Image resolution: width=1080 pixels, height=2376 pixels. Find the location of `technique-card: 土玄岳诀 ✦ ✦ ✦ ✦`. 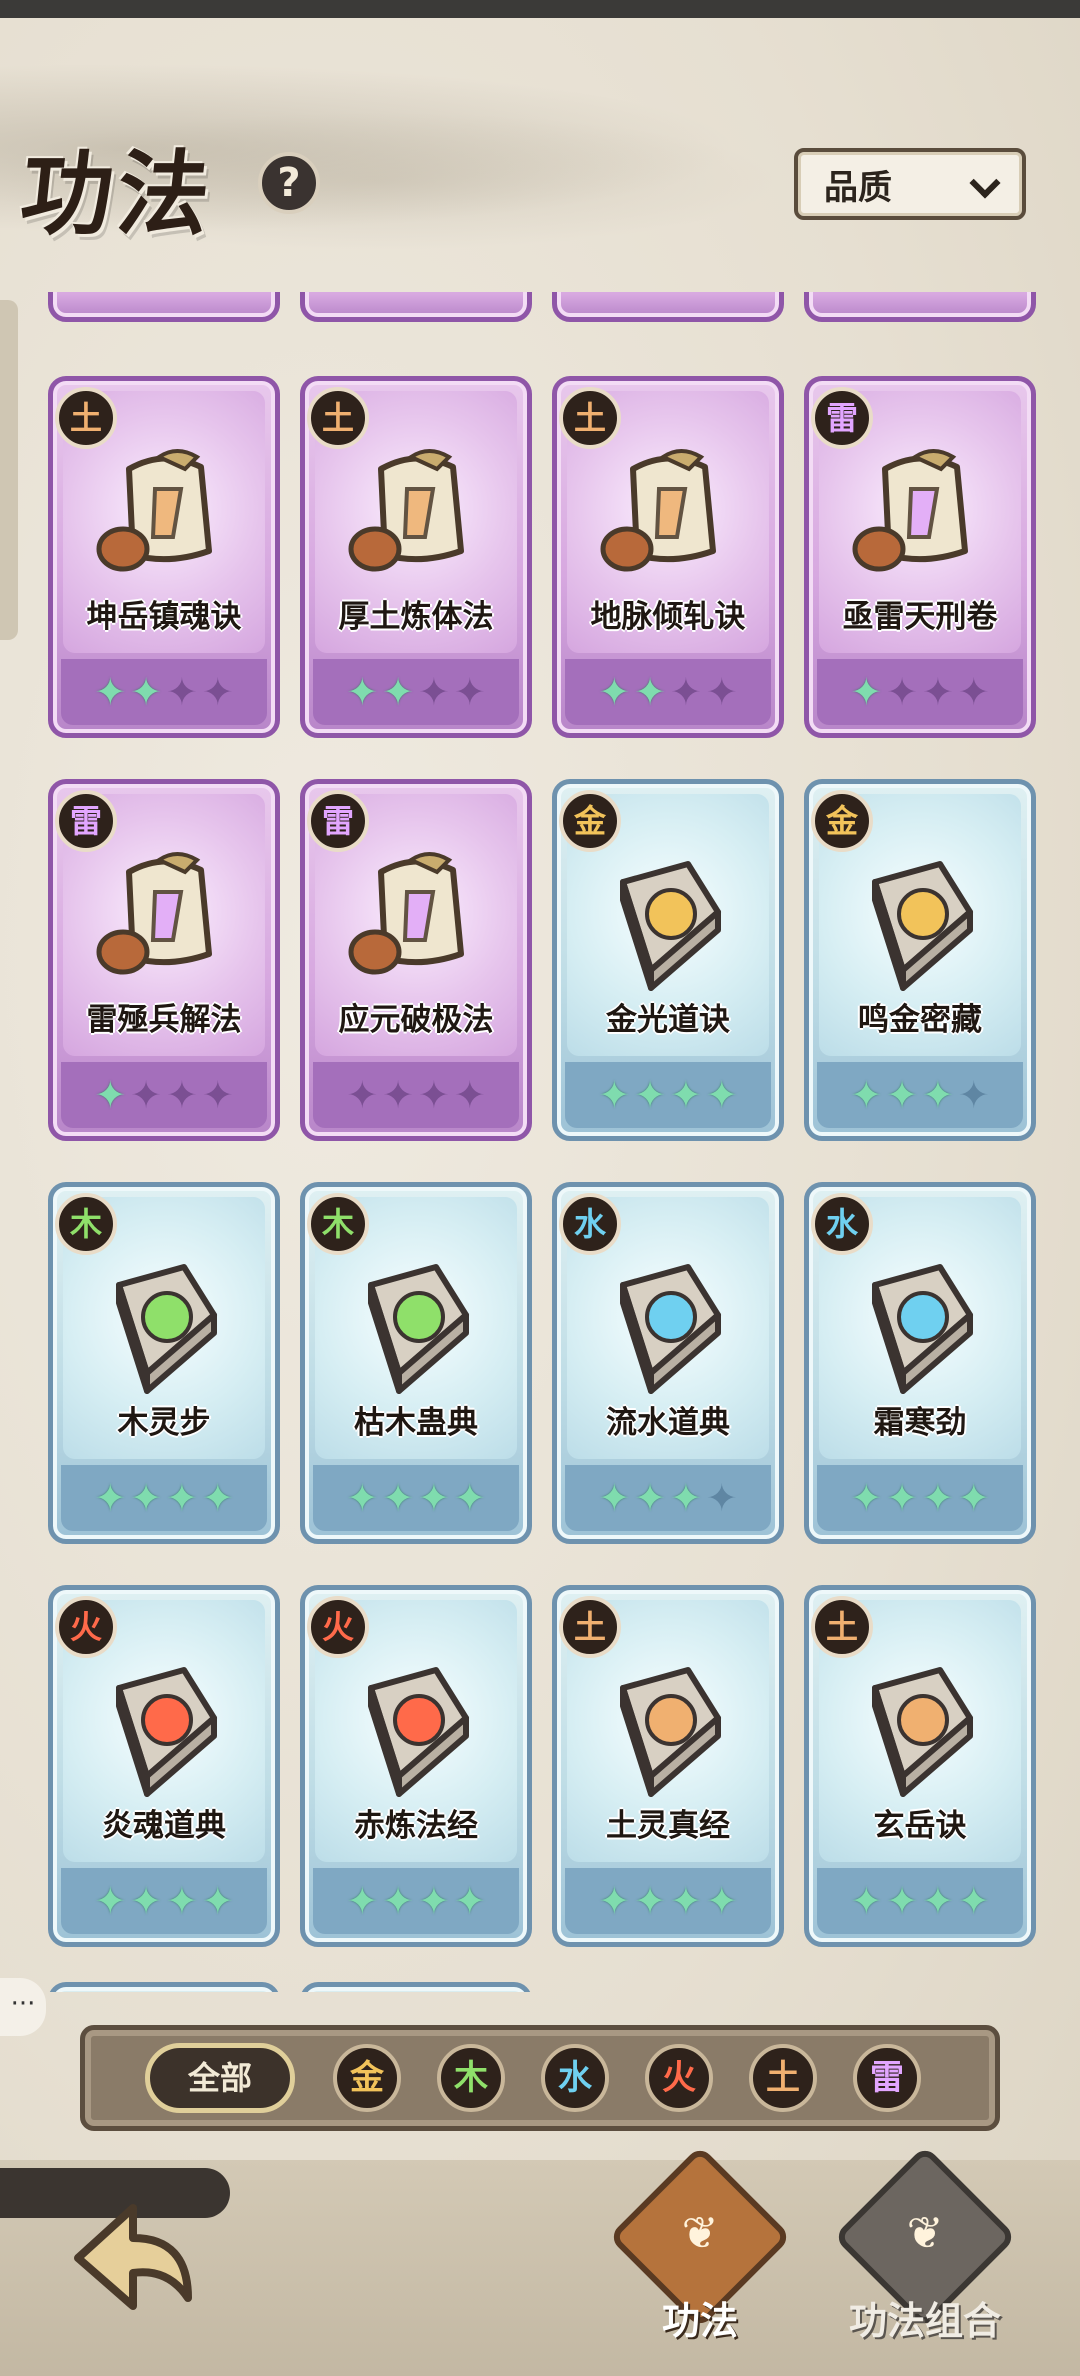

technique-card: 土玄岳诀 ✦ ✦ ✦ ✦ is located at coordinates (920, 1766).